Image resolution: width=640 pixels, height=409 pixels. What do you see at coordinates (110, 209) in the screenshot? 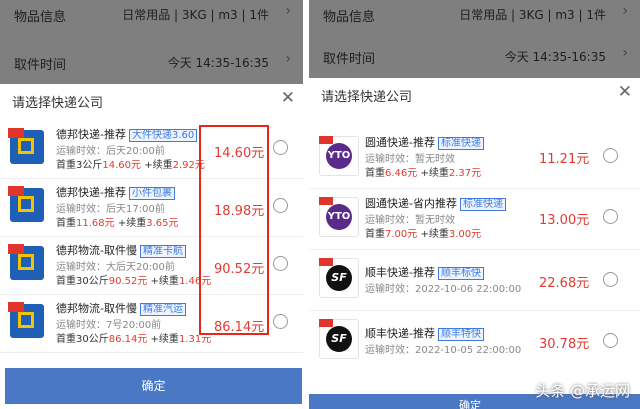
I see `eta-text: 运输时效：后天17:00前` at bounding box center [110, 209].